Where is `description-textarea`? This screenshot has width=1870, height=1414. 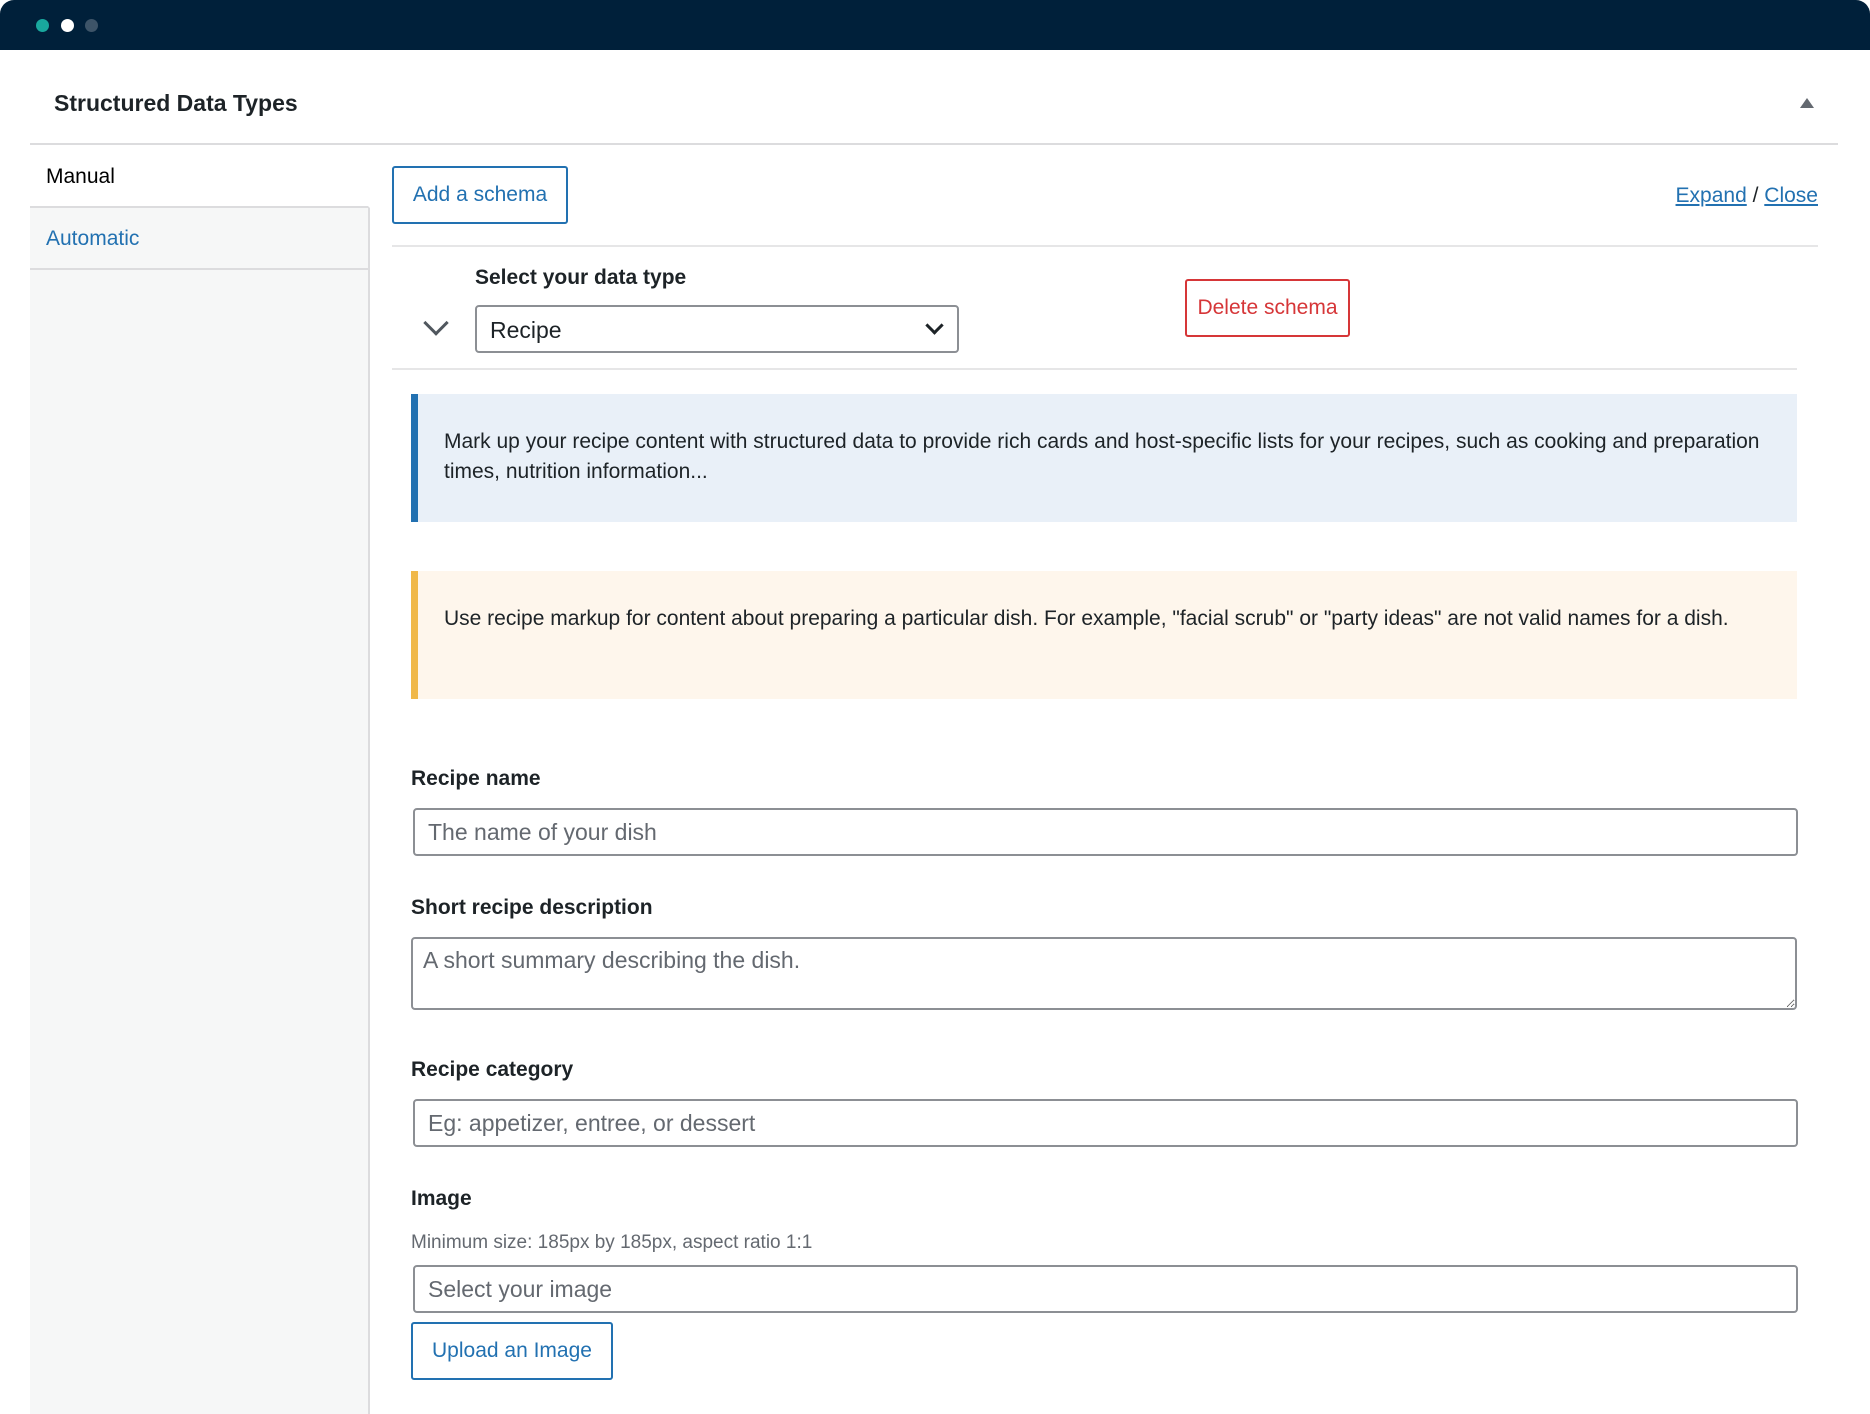 description-textarea is located at coordinates (1104, 973).